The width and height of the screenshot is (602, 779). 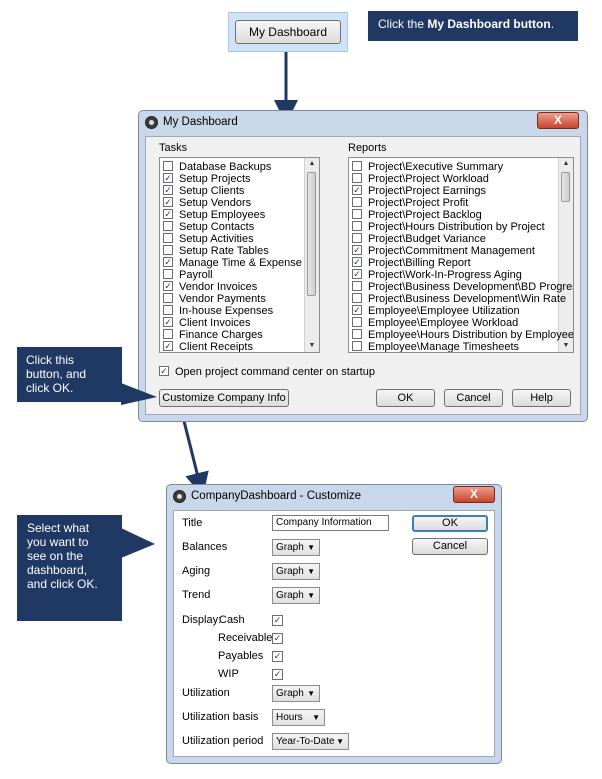 What do you see at coordinates (218, 311) in the screenshot?
I see `list-item: In-house Expenses` at bounding box center [218, 311].